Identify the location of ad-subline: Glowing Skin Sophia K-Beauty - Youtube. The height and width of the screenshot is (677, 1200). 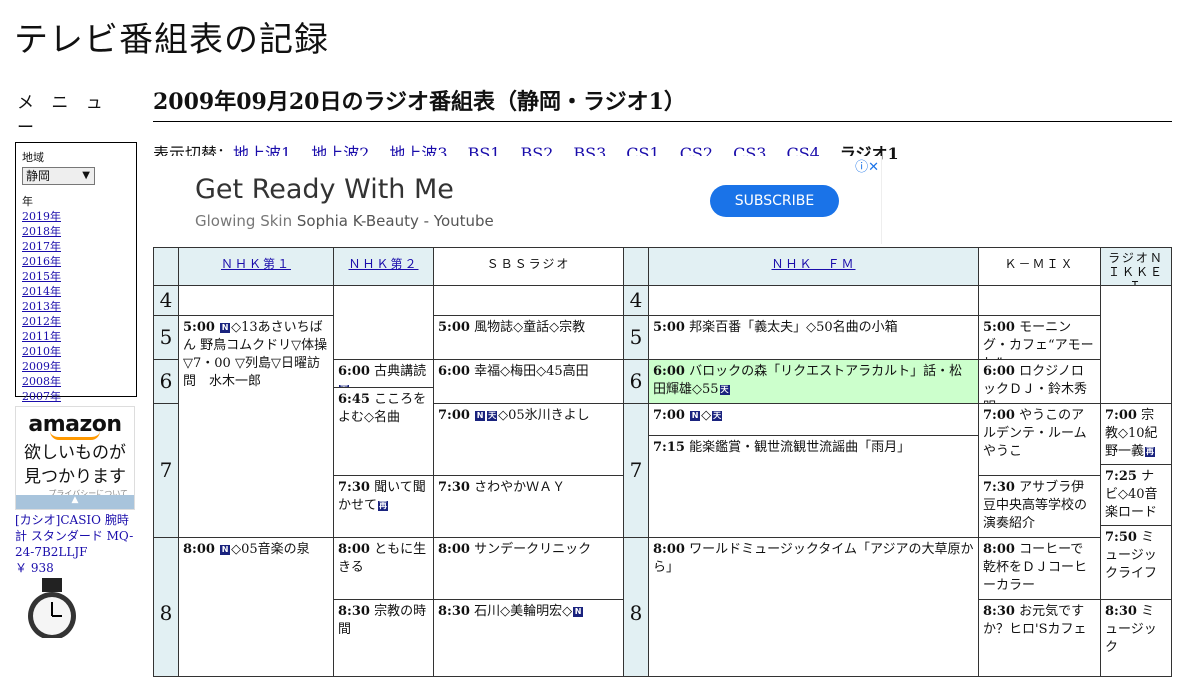
(344, 221).